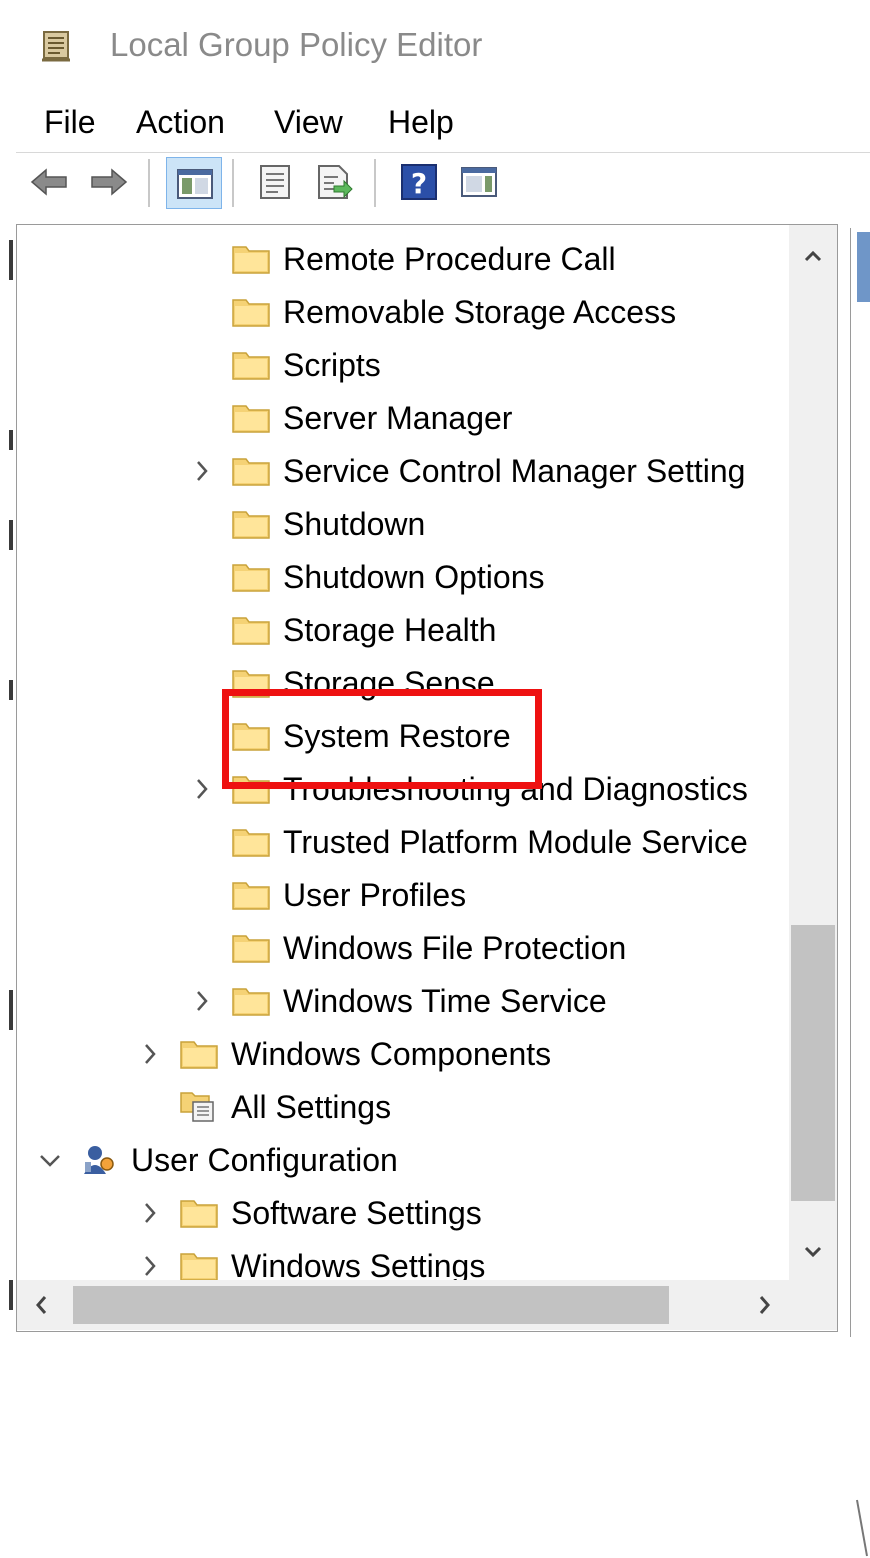 The height and width of the screenshot is (1558, 870). Describe the element at coordinates (445, 1001) in the screenshot. I see `tree-item-label: Windows Time Service` at that location.